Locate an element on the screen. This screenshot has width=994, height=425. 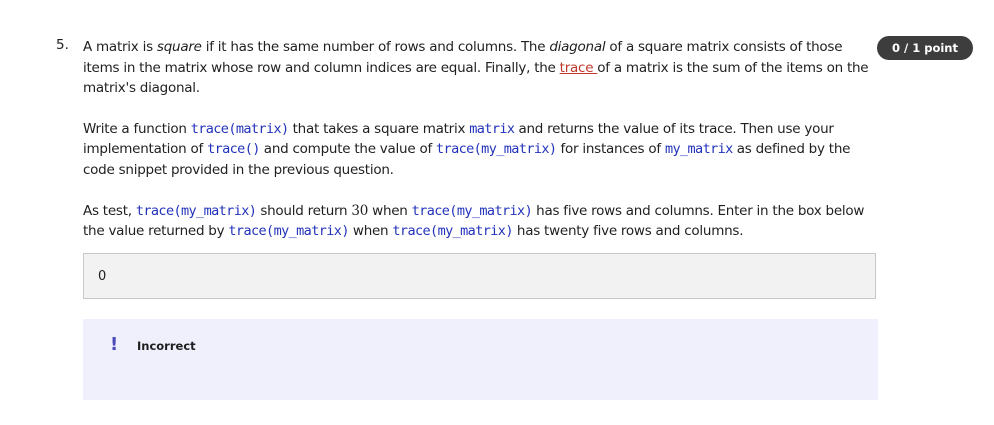
term-diagonal: diagonal is located at coordinates (577, 47).